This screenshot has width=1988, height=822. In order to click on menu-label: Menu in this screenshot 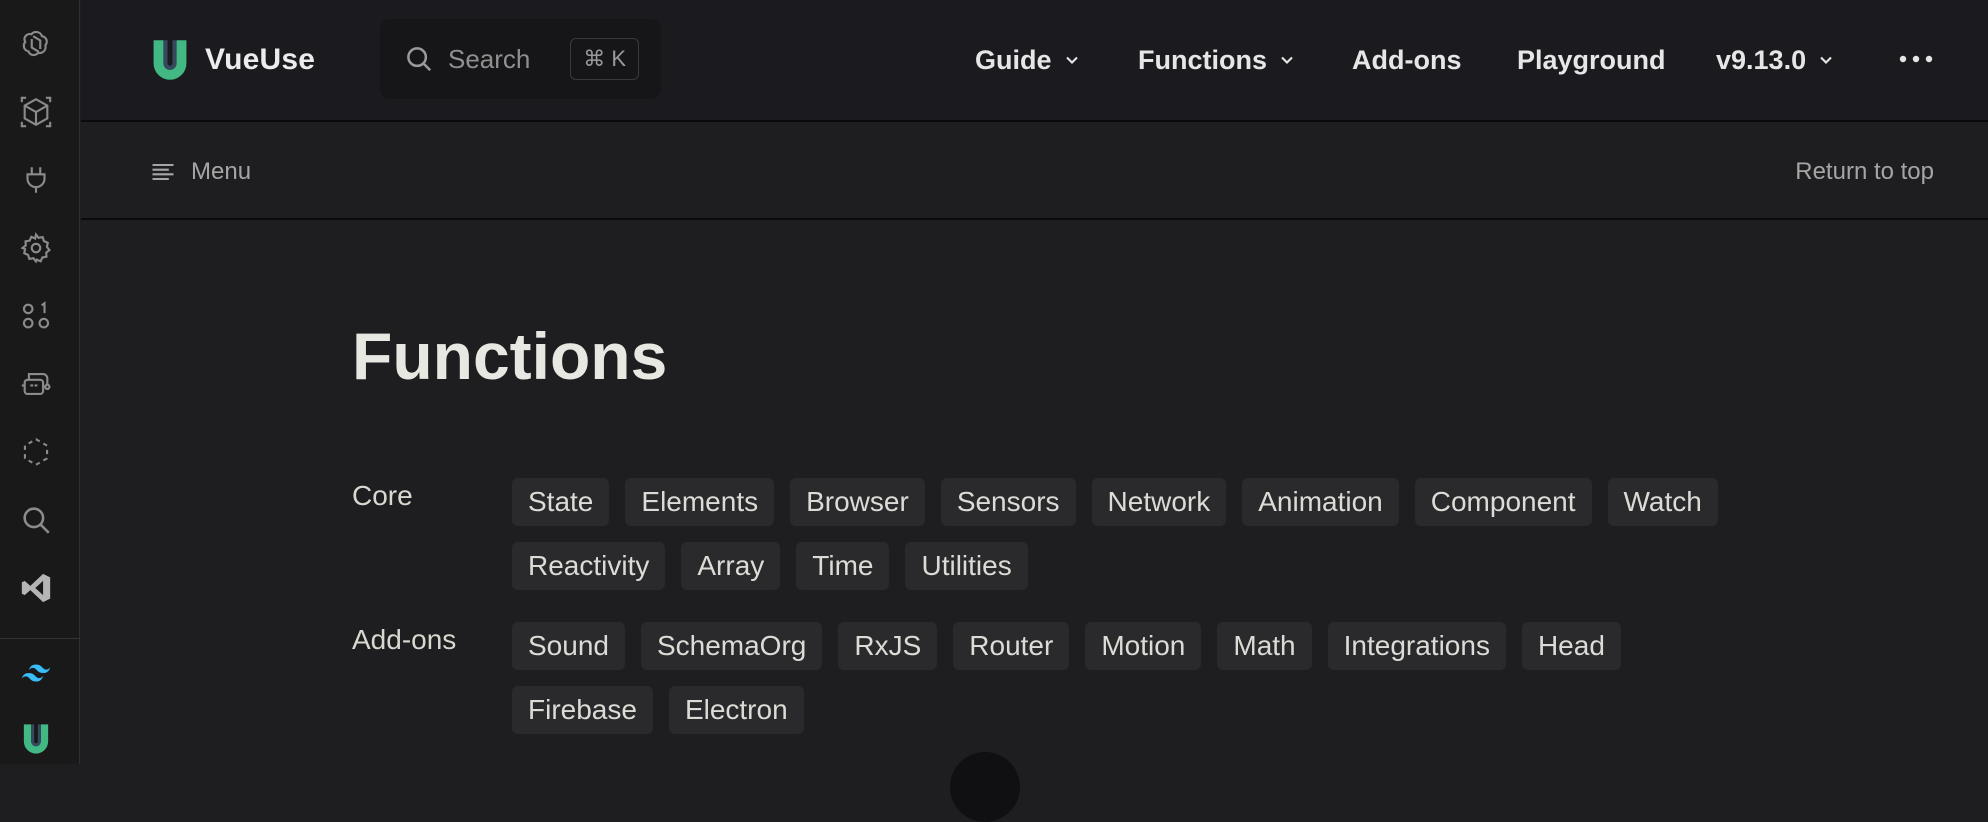, I will do `click(221, 172)`.